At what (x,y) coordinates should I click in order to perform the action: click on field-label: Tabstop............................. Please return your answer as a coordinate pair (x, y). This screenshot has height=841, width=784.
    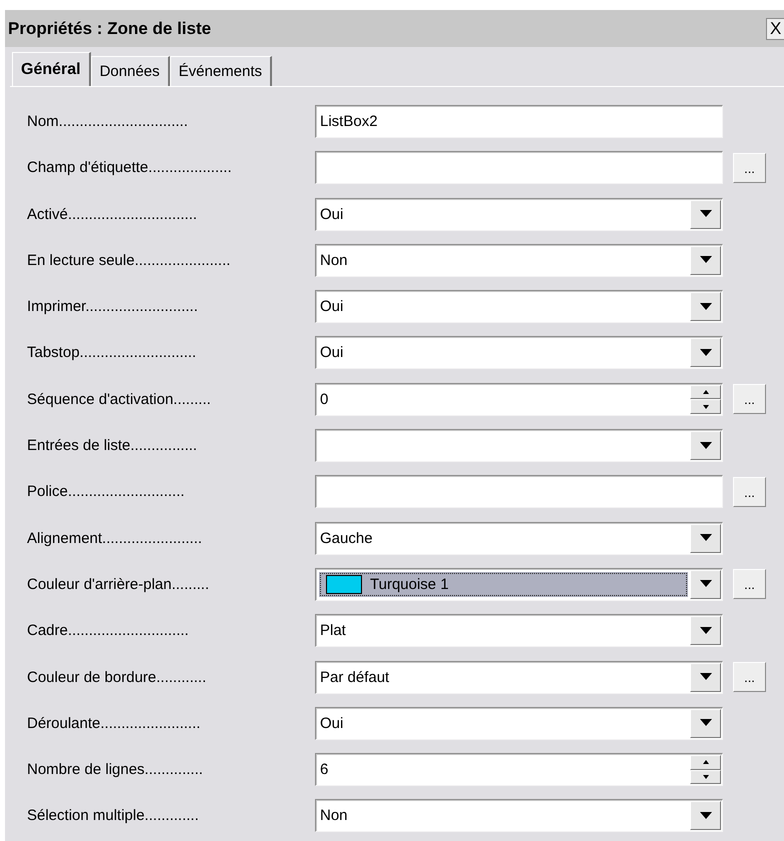
    Looking at the image, I should click on (112, 353).